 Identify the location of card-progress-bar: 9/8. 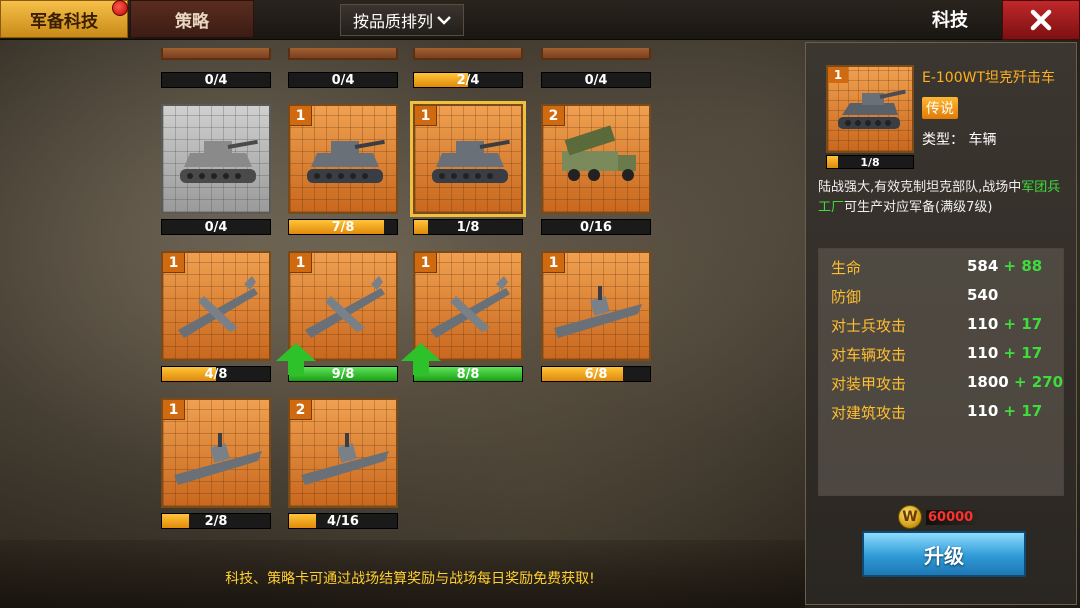
(343, 374).